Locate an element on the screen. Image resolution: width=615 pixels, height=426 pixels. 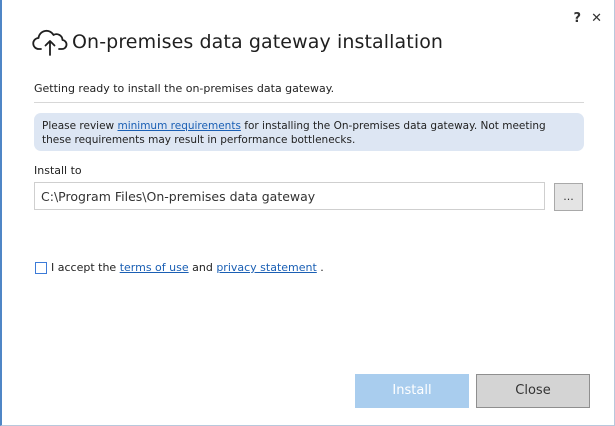
terms-prefix: I accept the is located at coordinates (85, 267).